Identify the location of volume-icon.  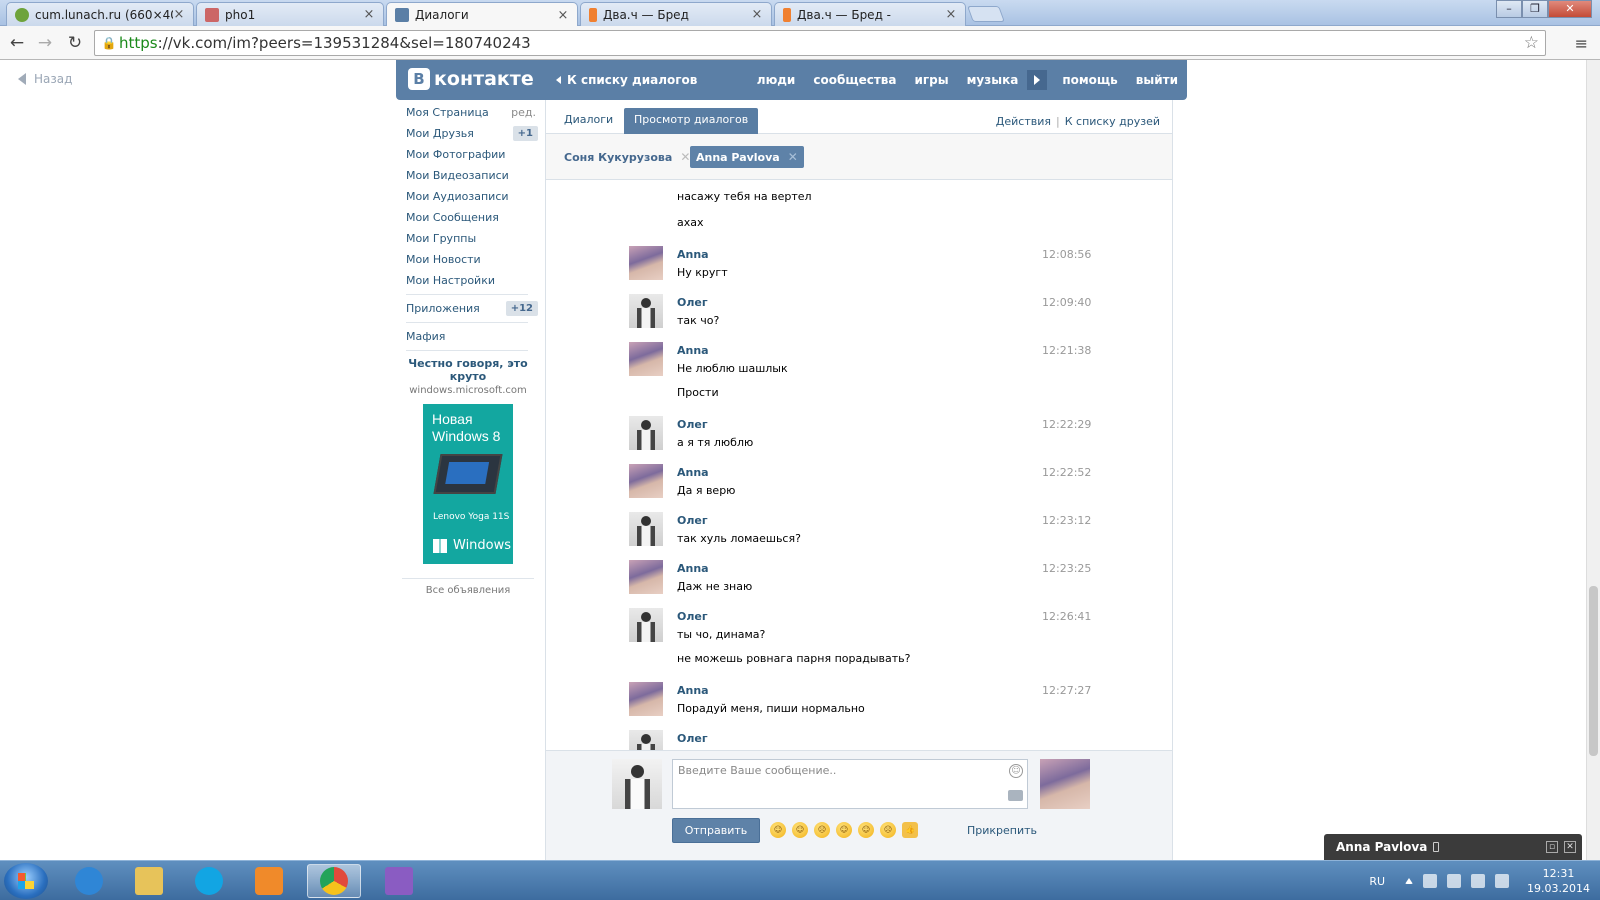
(1478, 881).